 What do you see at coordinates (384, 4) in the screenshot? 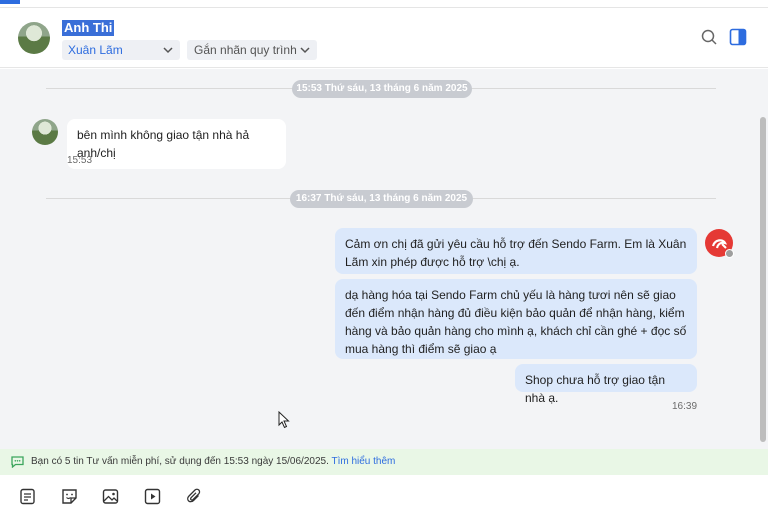
I see `top-tab-strip` at bounding box center [384, 4].